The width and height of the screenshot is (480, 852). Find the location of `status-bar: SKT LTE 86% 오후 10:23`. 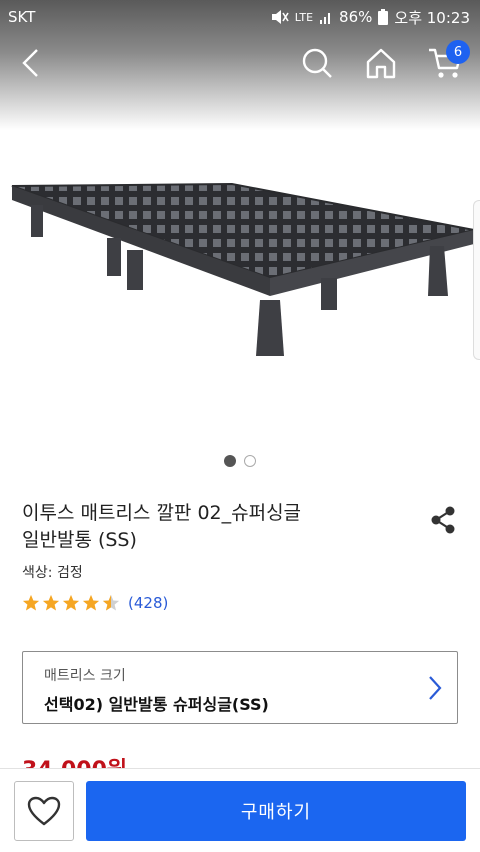

status-bar: SKT LTE 86% 오후 10:23 is located at coordinates (240, 17).